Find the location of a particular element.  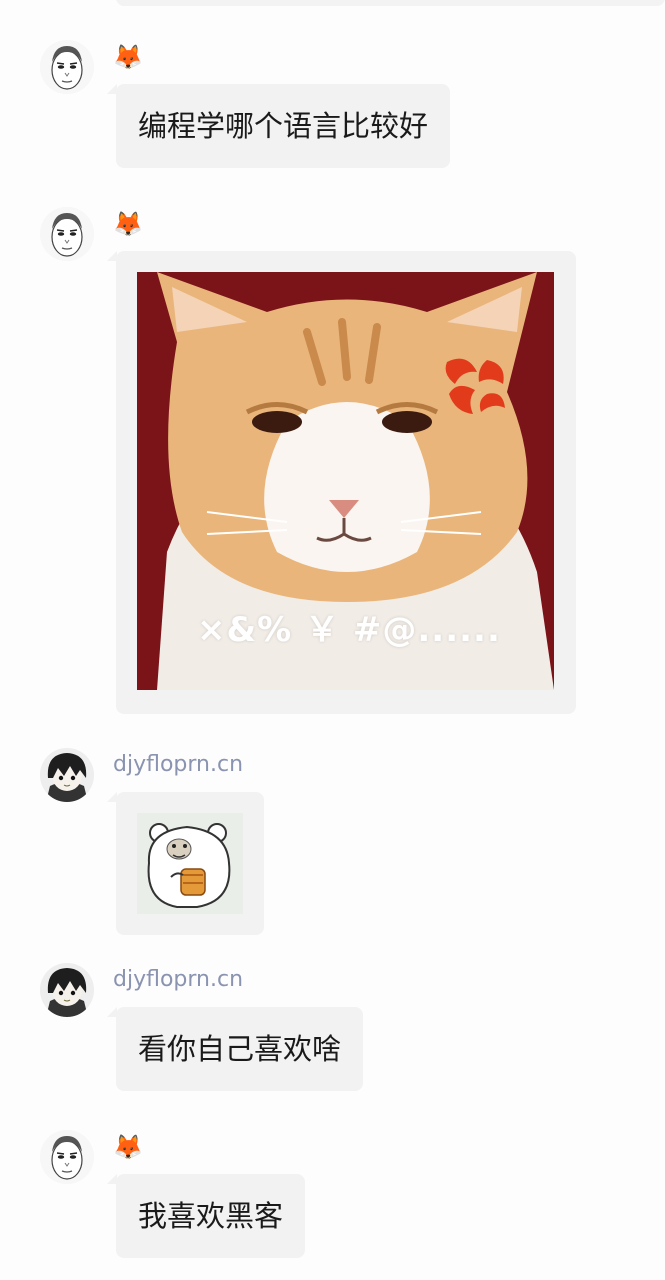

image-message-bubble is located at coordinates (185, 863).